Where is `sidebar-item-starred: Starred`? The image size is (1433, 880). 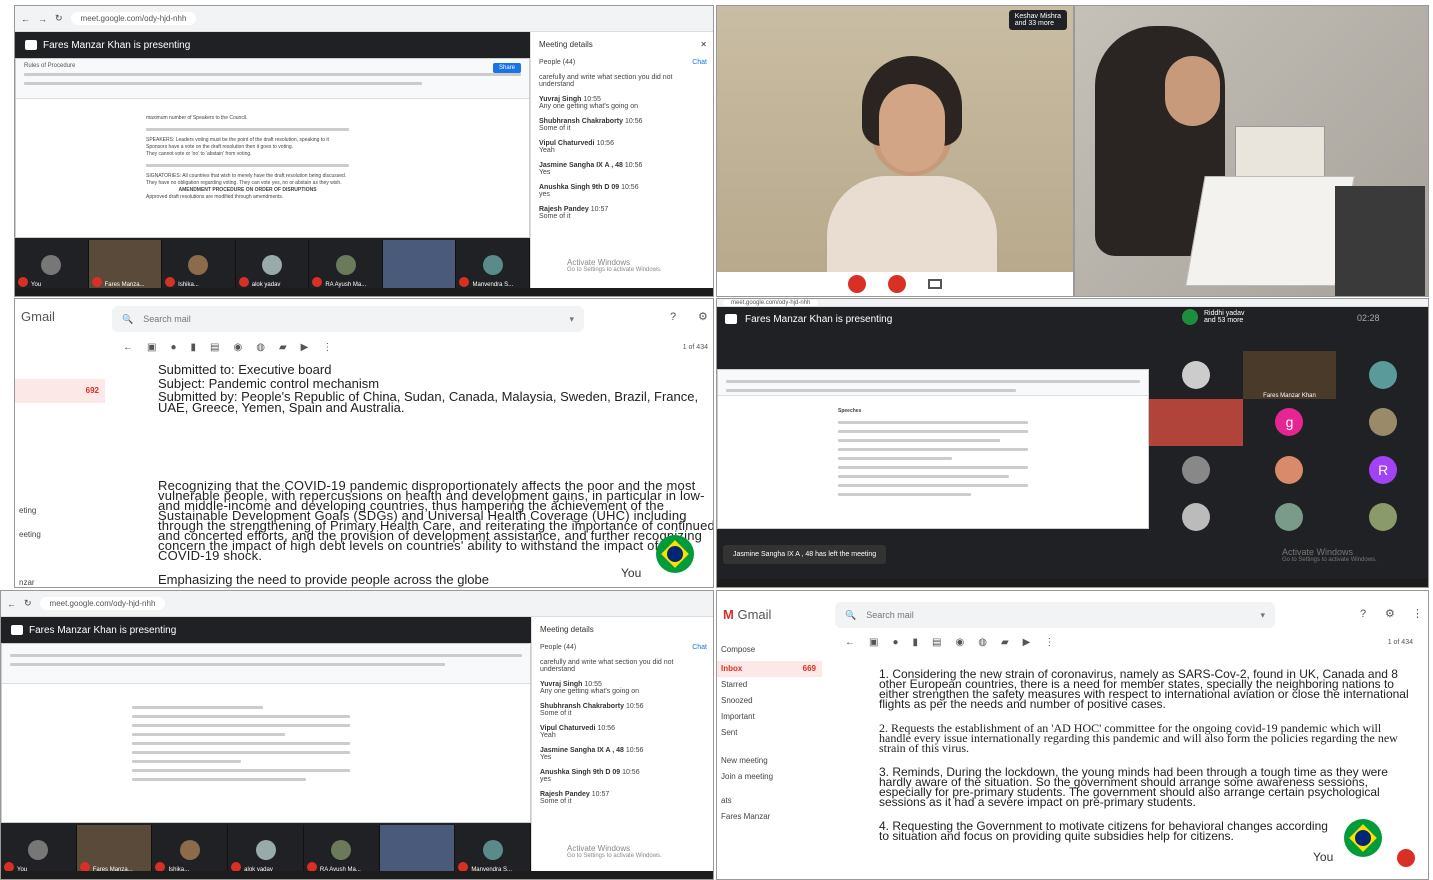
sidebar-item-starred: Starred is located at coordinates (769, 685).